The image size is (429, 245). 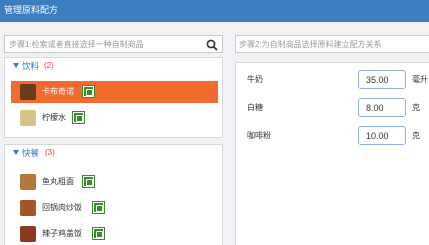 I want to click on material-search-input: 步骤2:为自制商品选择原料建立配方关系, so click(x=332, y=44).